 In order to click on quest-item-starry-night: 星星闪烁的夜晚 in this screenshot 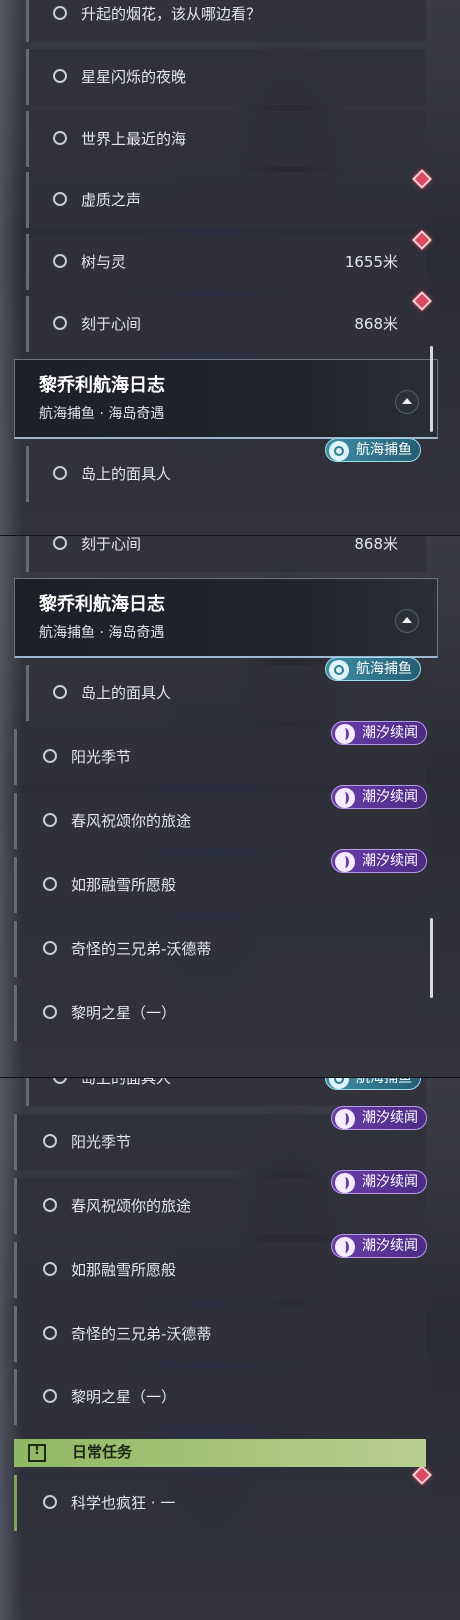, I will do `click(226, 77)`.